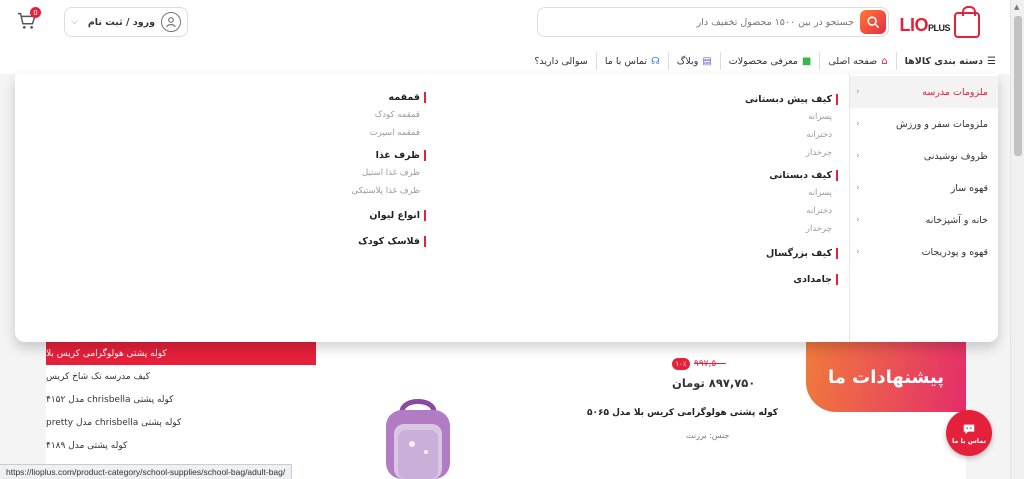 This screenshot has height=479, width=1024. Describe the element at coordinates (1018, 86) in the screenshot. I see `scroll-thumb` at that location.